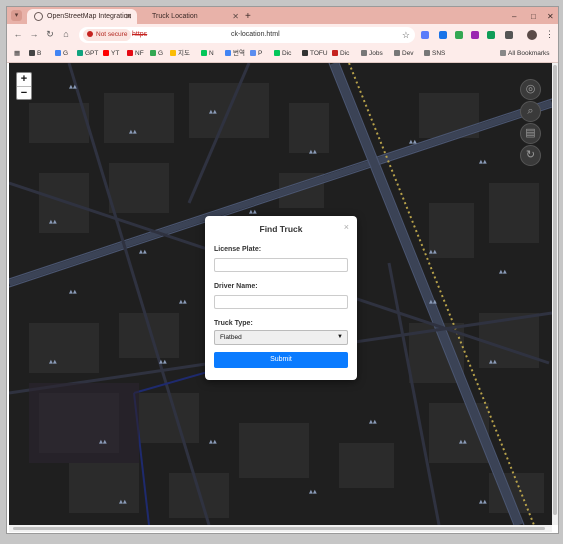 The height and width of the screenshot is (544, 563). I want to click on vertical-scrollbar, so click(555, 294).